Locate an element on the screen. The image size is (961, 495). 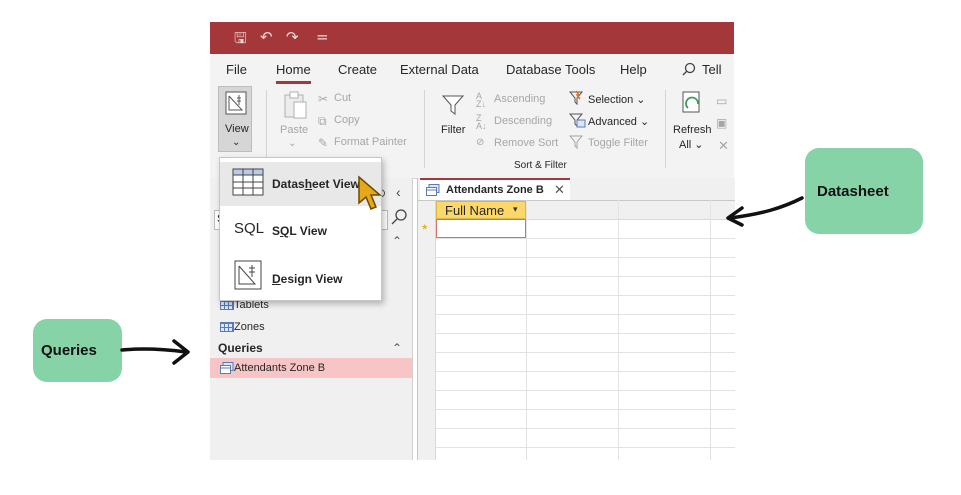
toggle-filter-icon is located at coordinates (576, 144).